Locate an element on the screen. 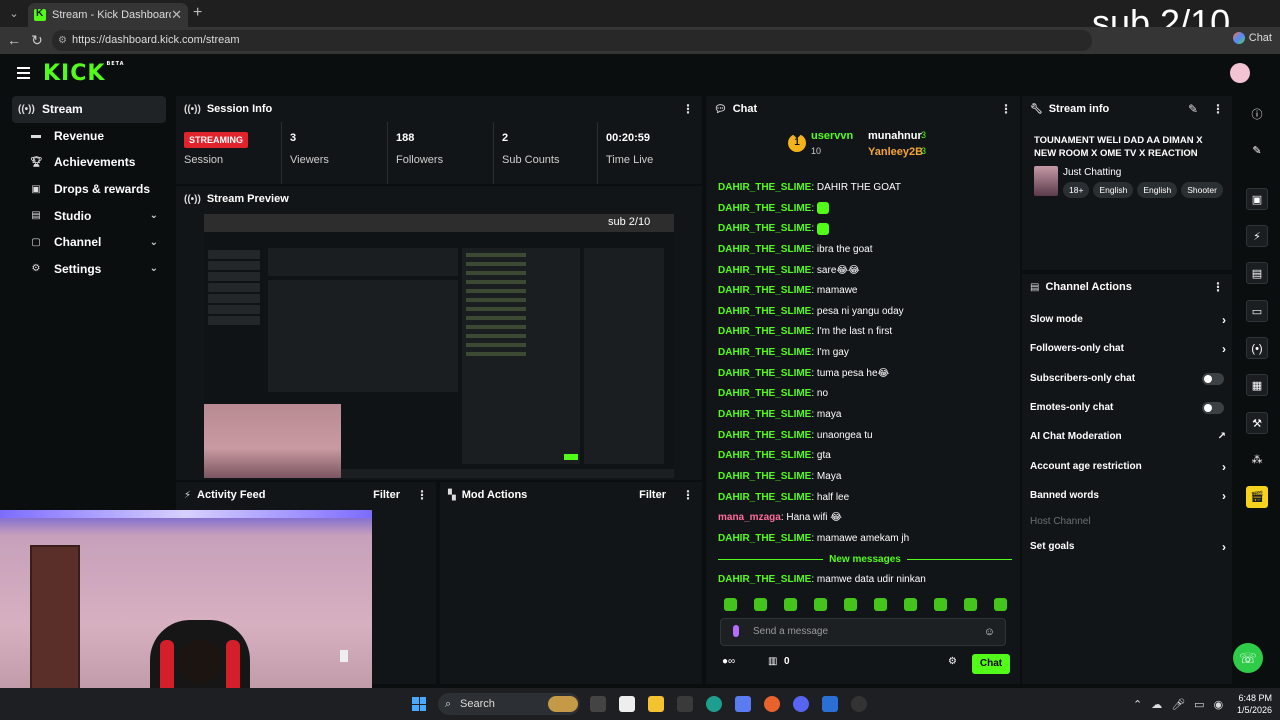 Image resolution: width=1280 pixels, height=720 pixels. notes-icon: ▤ is located at coordinates (1257, 273).